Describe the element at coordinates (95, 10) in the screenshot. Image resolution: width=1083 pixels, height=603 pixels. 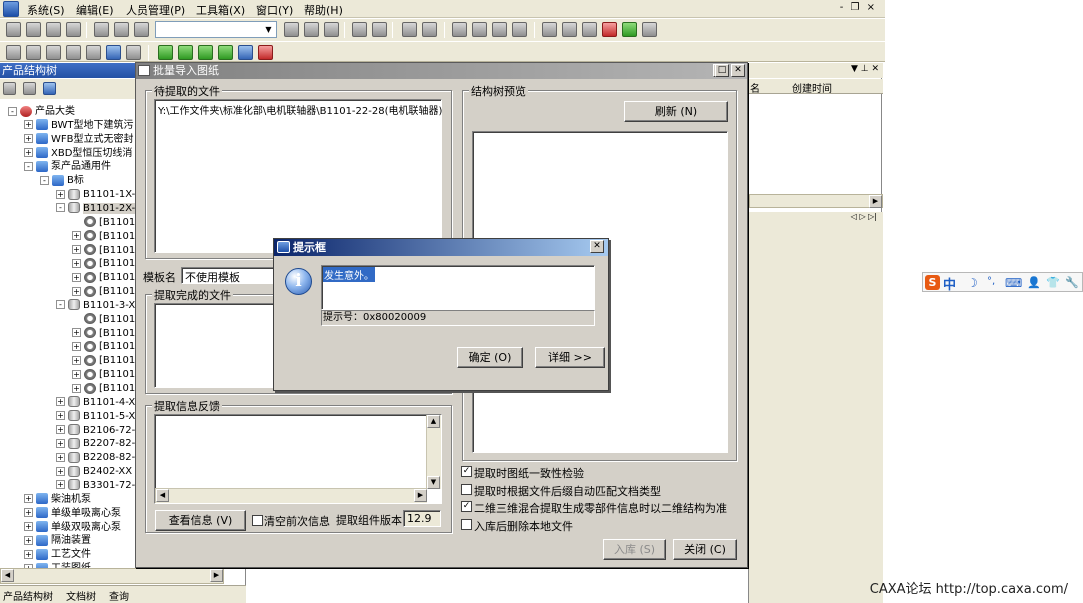
I see `menu-edit: 编辑(E)` at that location.